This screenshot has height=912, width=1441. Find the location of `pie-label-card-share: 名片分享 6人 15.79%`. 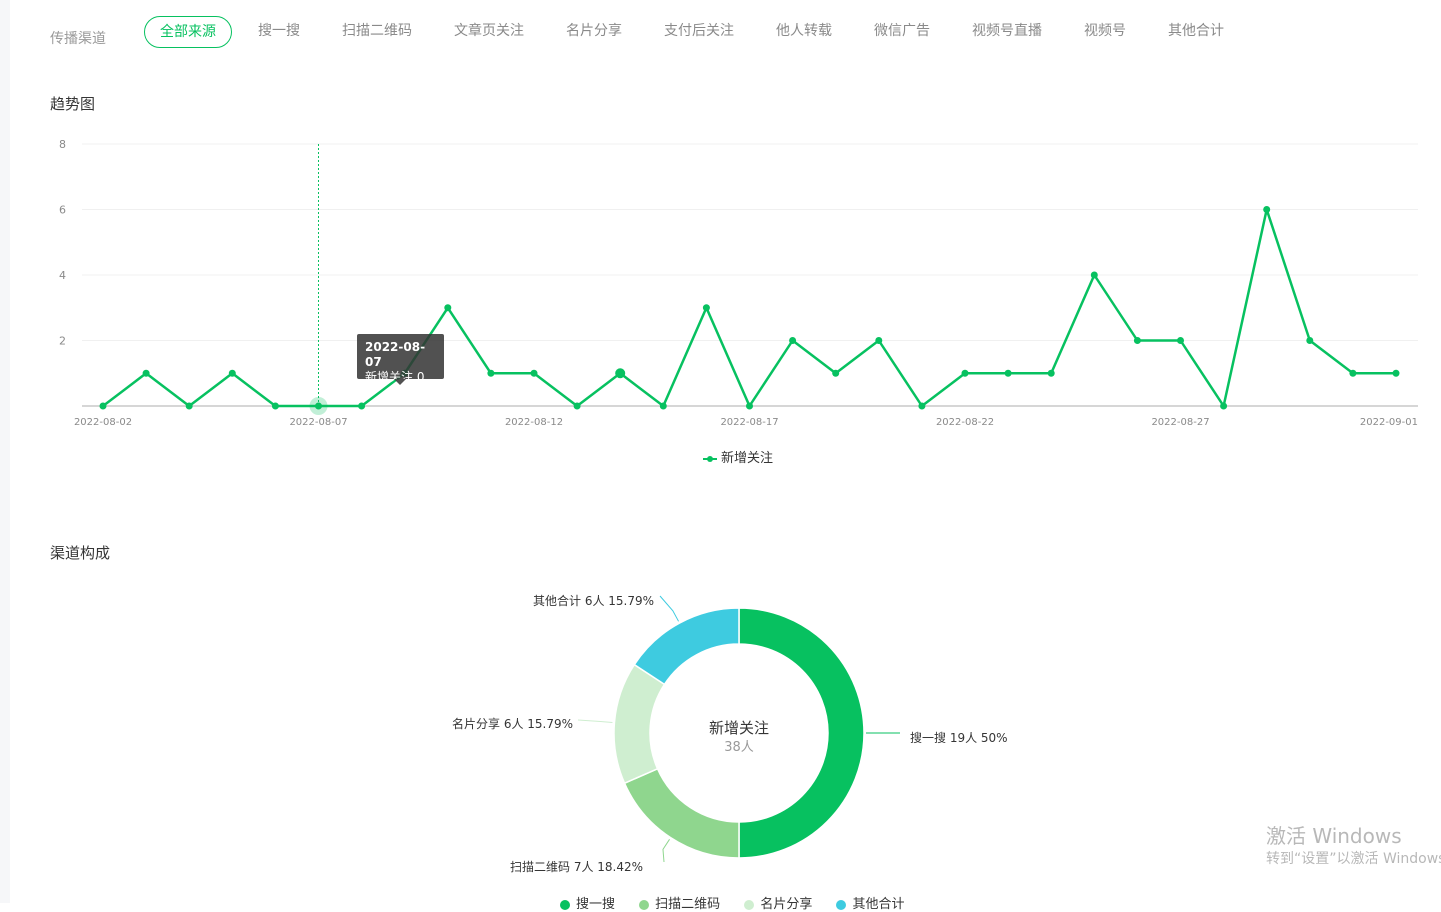

pie-label-card-share: 名片分享 6人 15.79% is located at coordinates (513, 724).